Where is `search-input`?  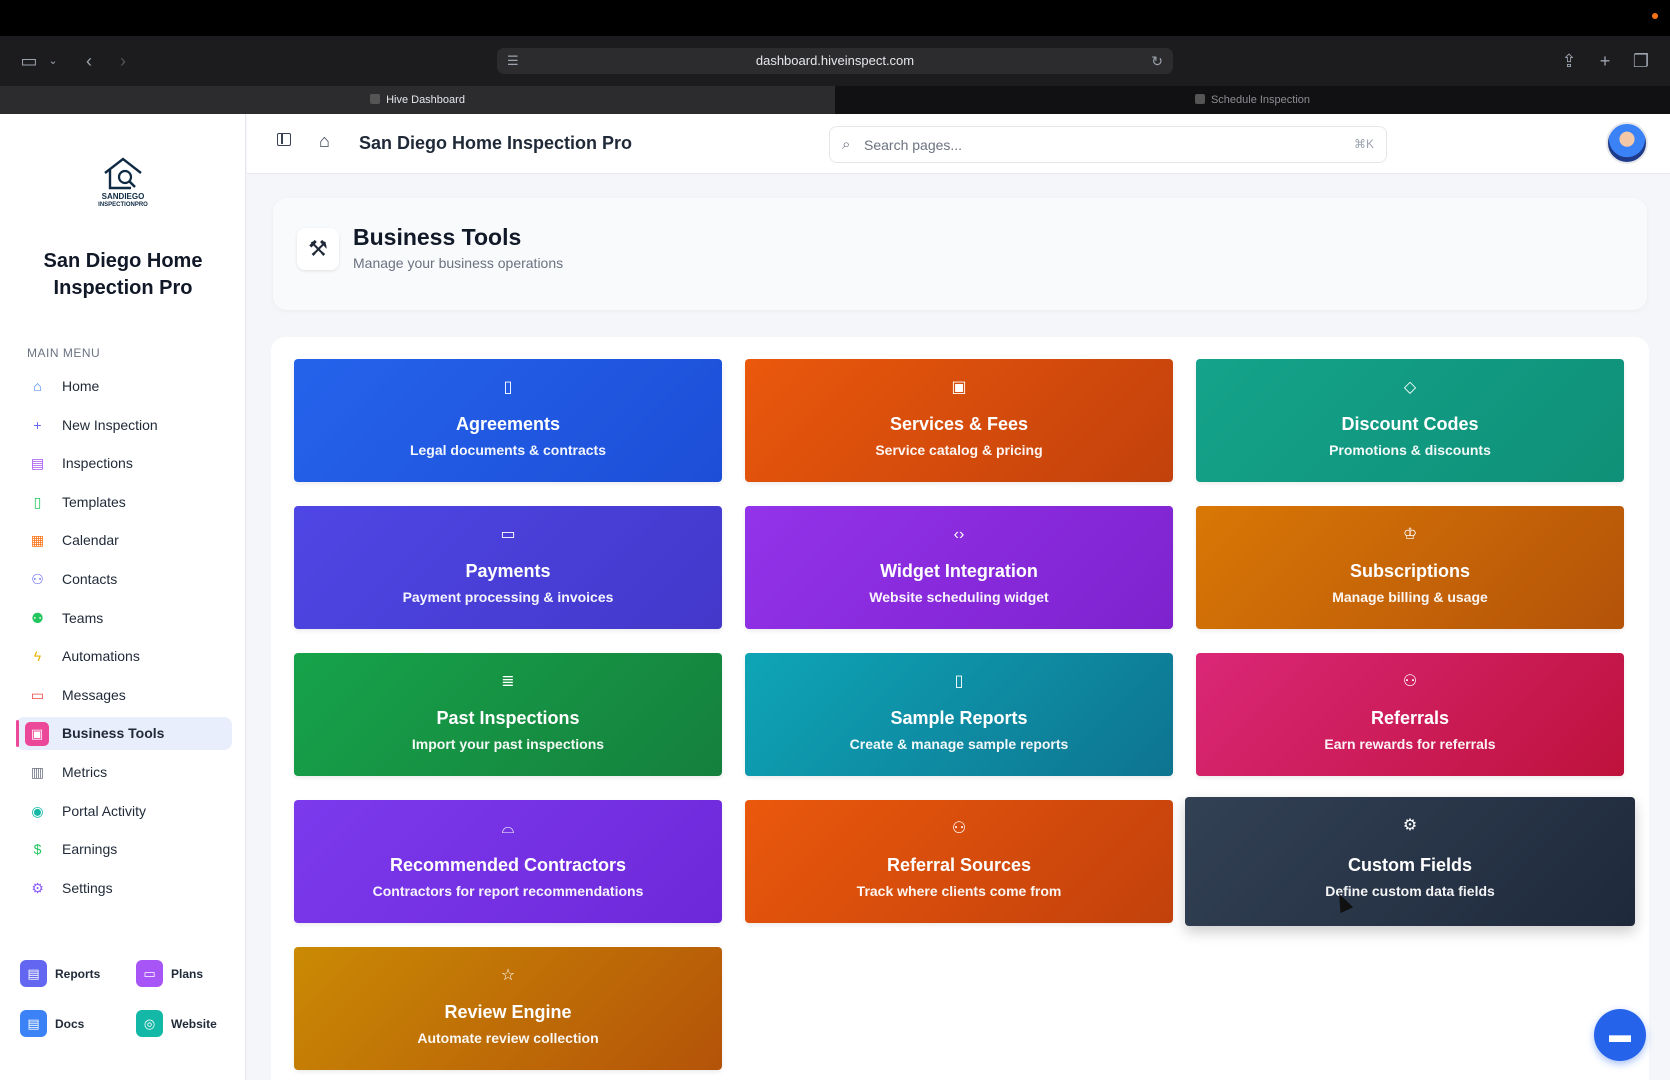 search-input is located at coordinates (1084, 145).